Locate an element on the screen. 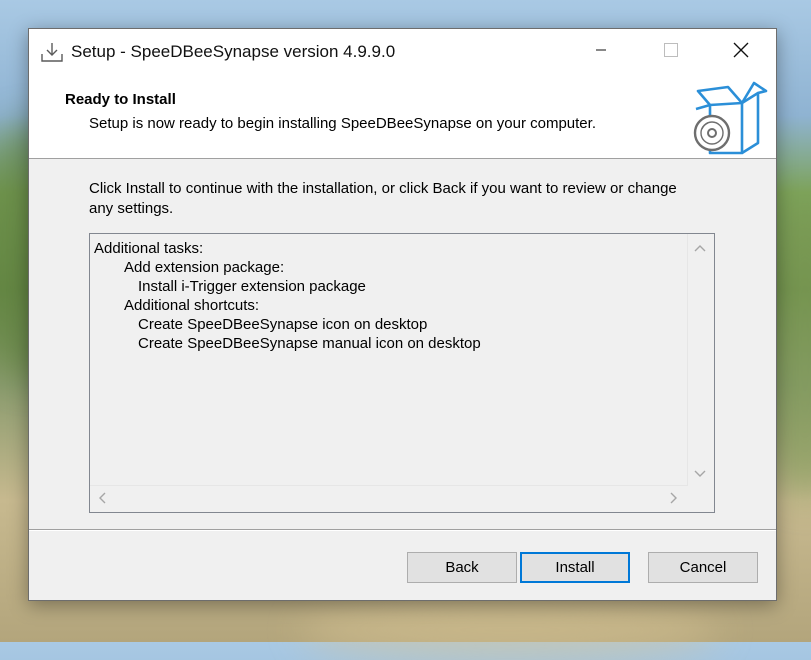 This screenshot has height=660, width=811. memo-line: Additional shortcuts: is located at coordinates (192, 305).